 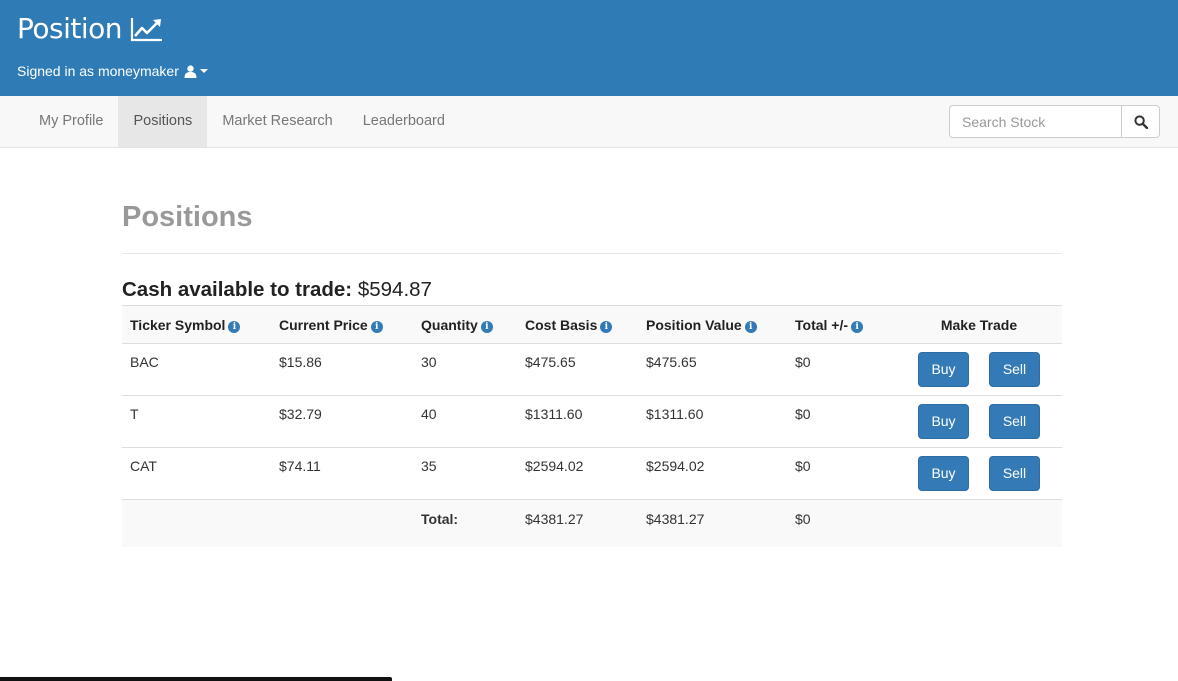 What do you see at coordinates (592, 290) in the screenshot?
I see `cash-available: Cash available to trade: $594.87` at bounding box center [592, 290].